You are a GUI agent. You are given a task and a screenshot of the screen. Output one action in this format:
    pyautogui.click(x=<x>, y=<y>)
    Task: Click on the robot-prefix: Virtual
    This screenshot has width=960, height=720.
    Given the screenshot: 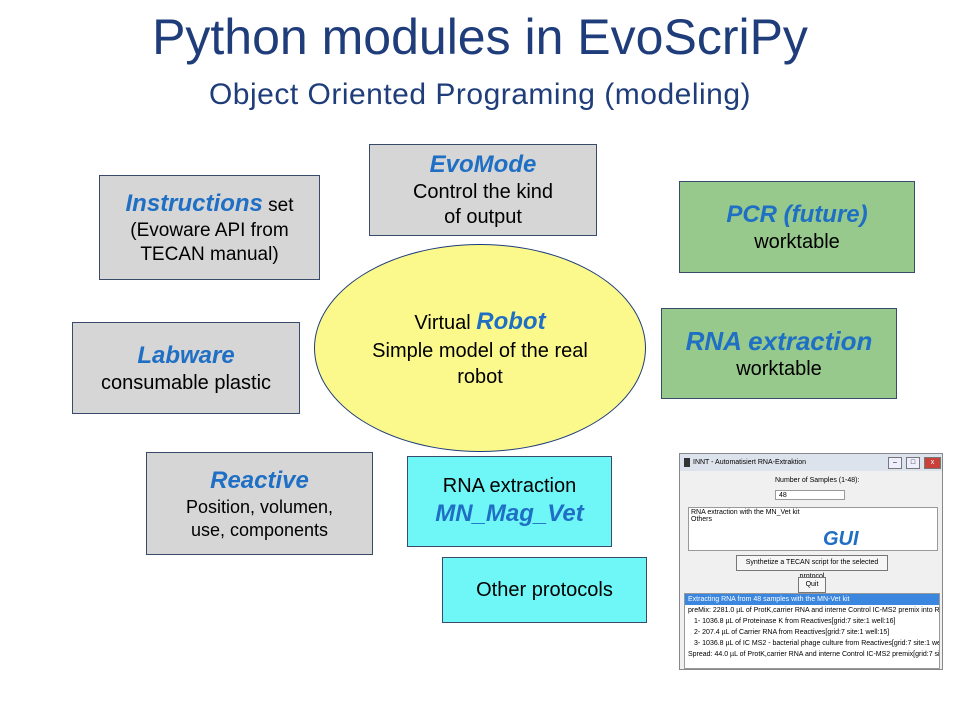 What is the action you would take?
    pyautogui.click(x=445, y=323)
    